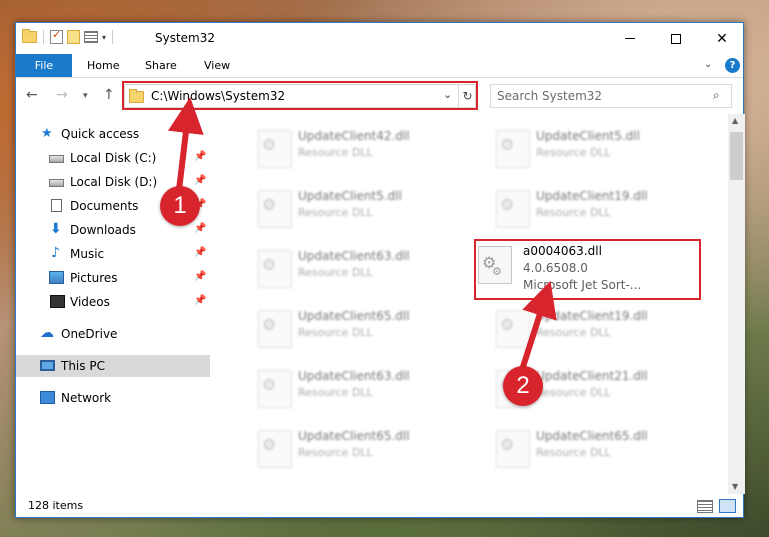 This screenshot has width=769, height=537. I want to click on new-folder-icon, so click(73, 37).